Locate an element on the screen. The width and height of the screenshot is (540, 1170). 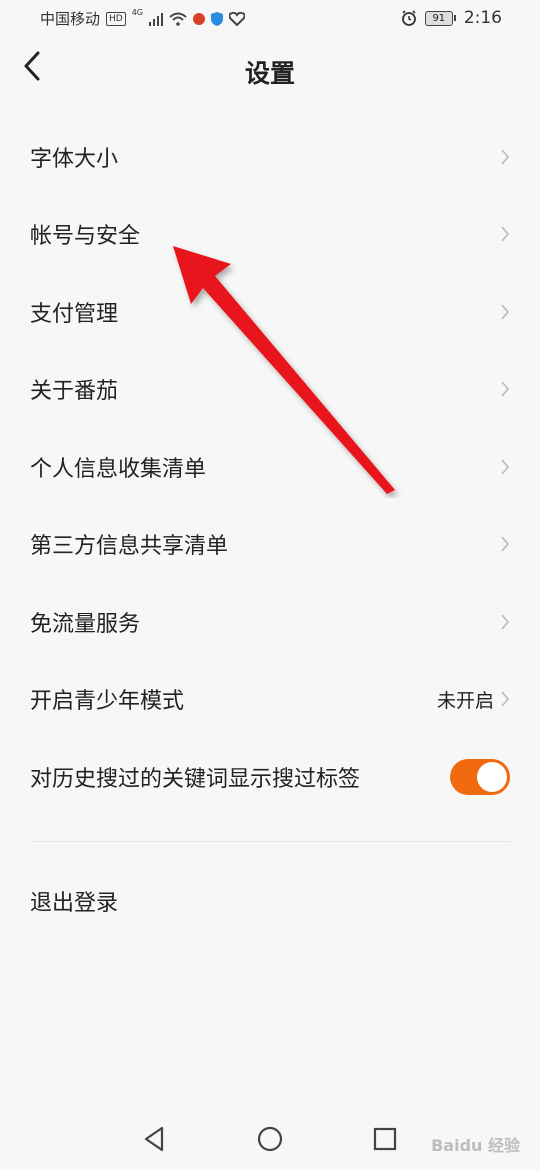
header: 设置 is located at coordinates (270, 71).